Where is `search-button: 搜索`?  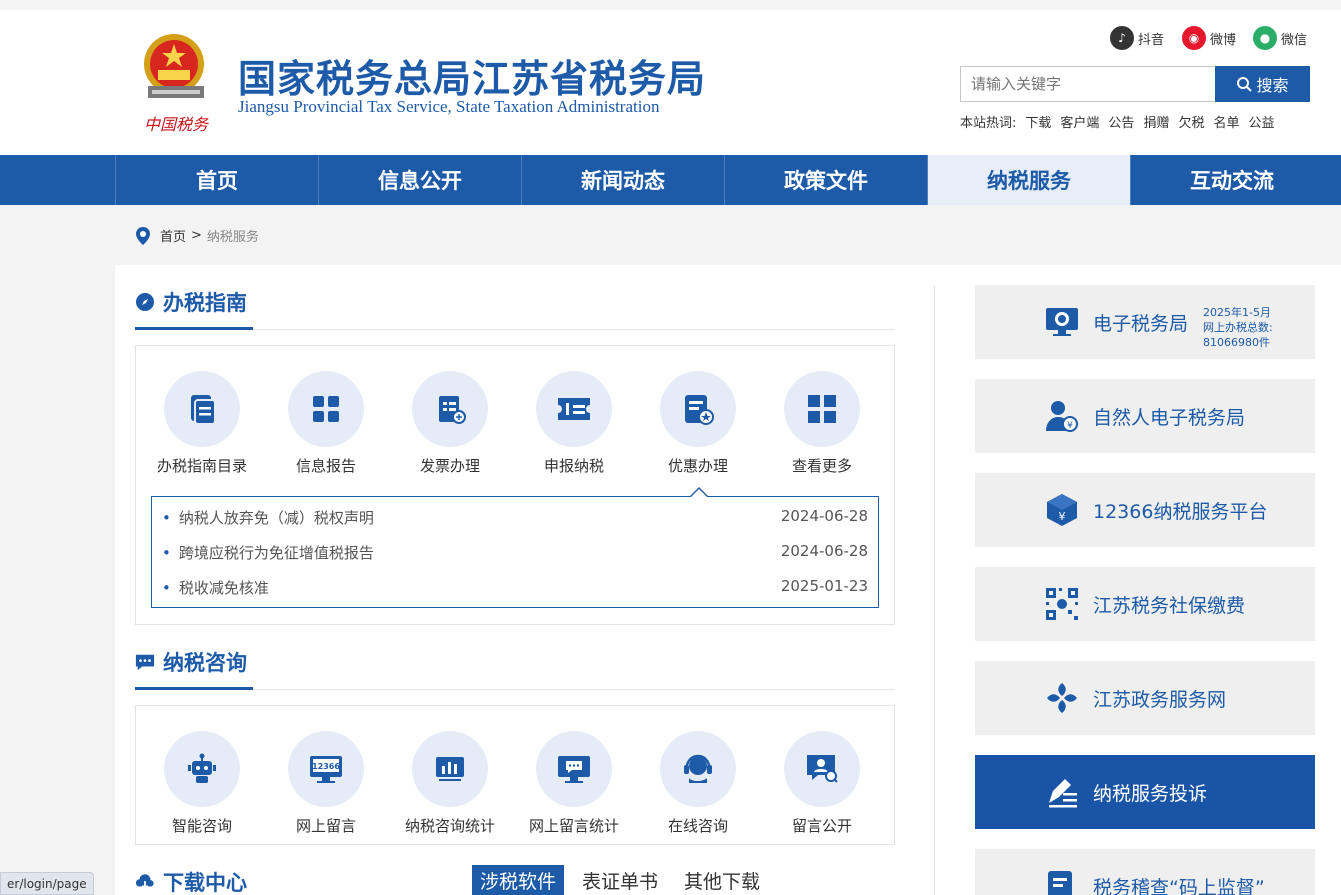
search-button: 搜索 is located at coordinates (1262, 84).